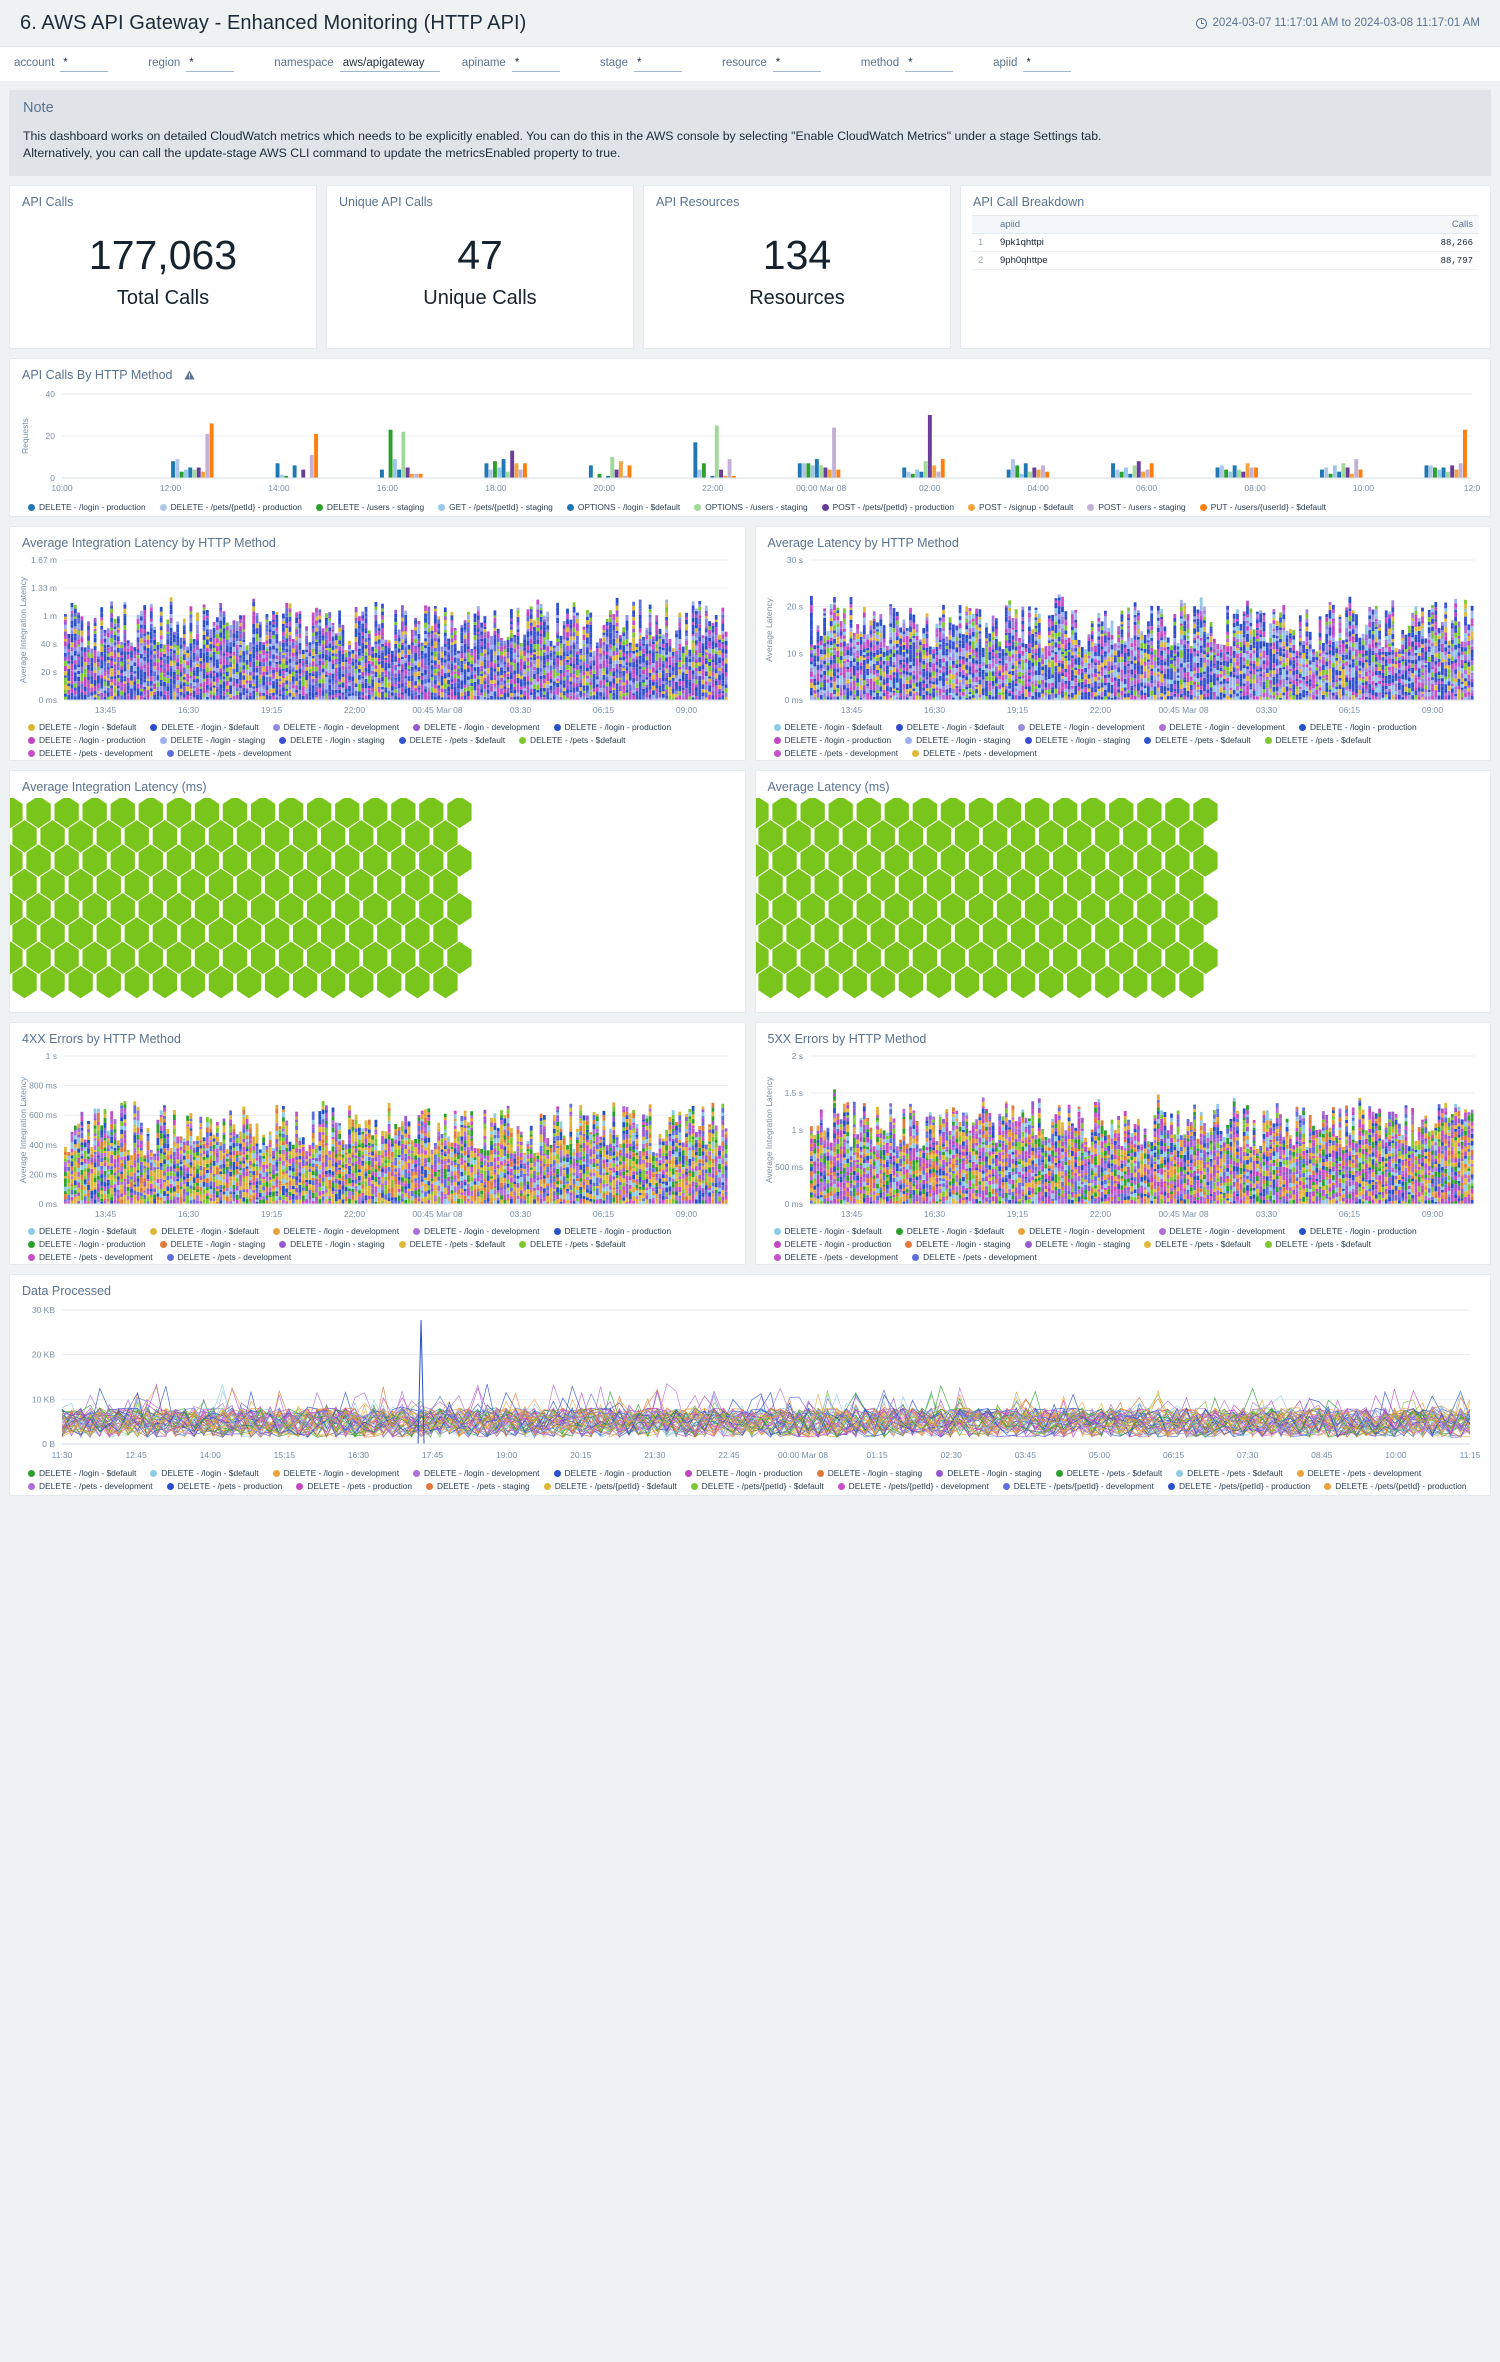  I want to click on variable-value: aws/apigateway, so click(389, 64).